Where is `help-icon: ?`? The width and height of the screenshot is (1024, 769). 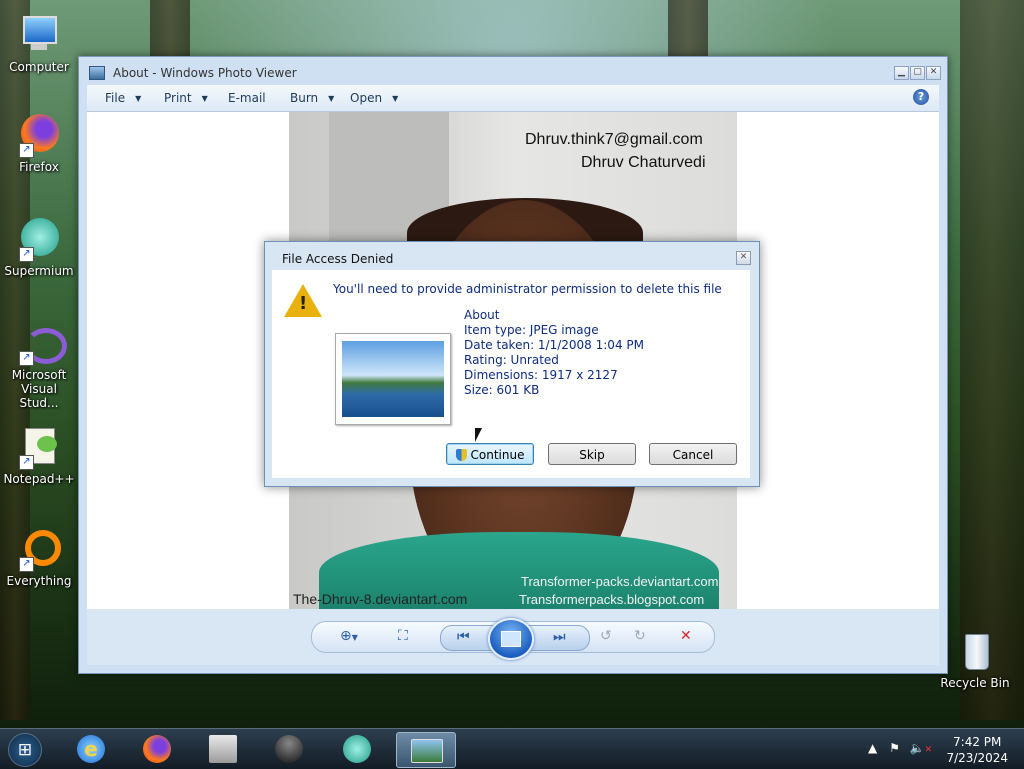
help-icon: ? is located at coordinates (921, 97).